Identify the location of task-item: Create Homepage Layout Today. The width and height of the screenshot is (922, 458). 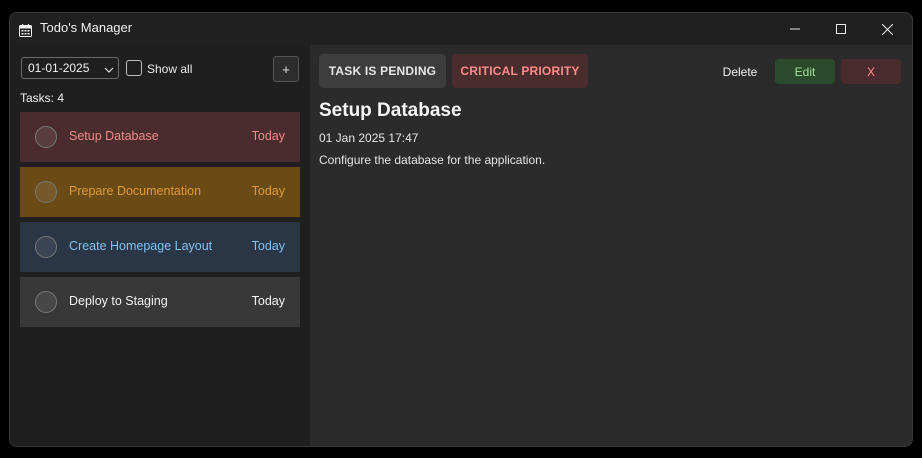
(160, 247).